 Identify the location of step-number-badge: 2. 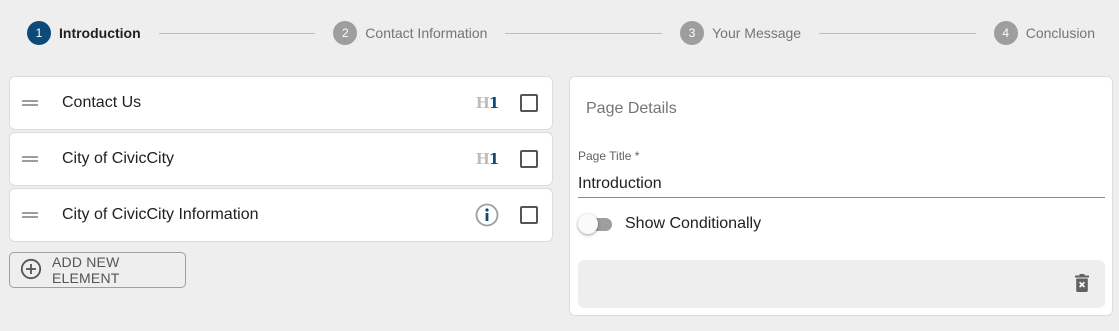
(345, 33).